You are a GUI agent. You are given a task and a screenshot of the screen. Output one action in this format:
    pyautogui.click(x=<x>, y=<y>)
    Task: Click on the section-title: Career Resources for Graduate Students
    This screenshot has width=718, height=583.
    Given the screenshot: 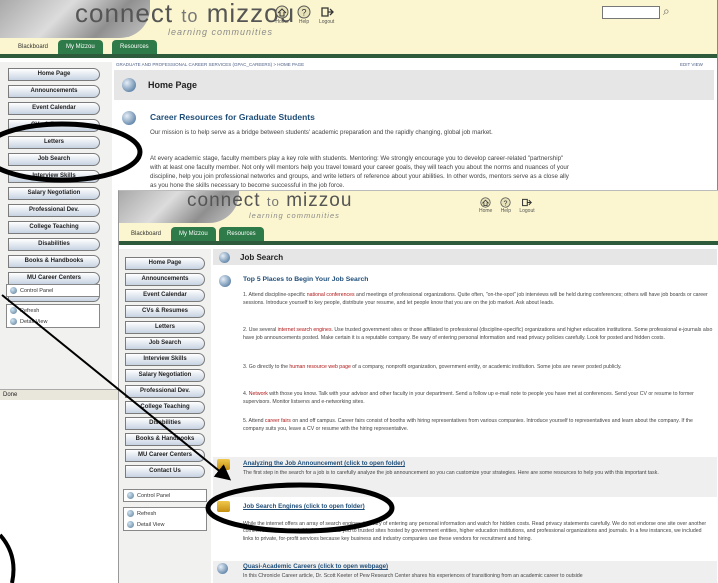 What is the action you would take?
    pyautogui.click(x=232, y=117)
    